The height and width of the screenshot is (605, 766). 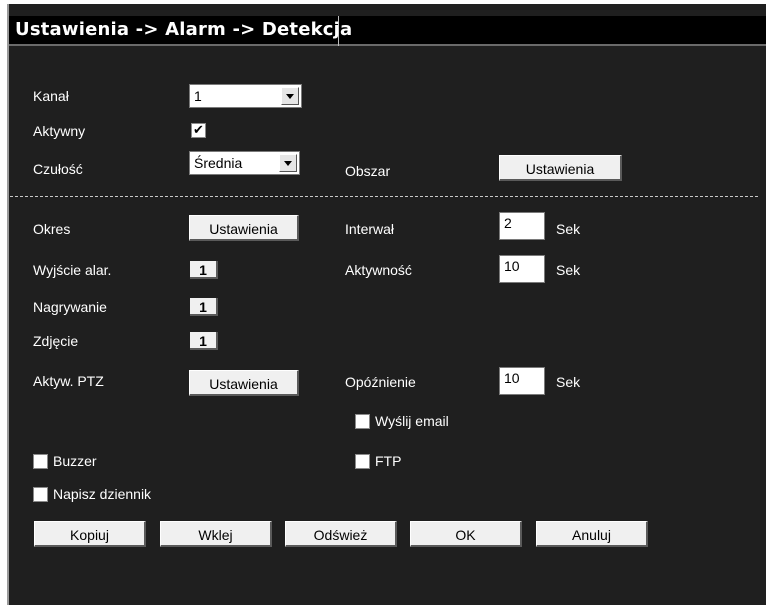 What do you see at coordinates (592, 534) in the screenshot?
I see `cancel-button: Anuluj` at bounding box center [592, 534].